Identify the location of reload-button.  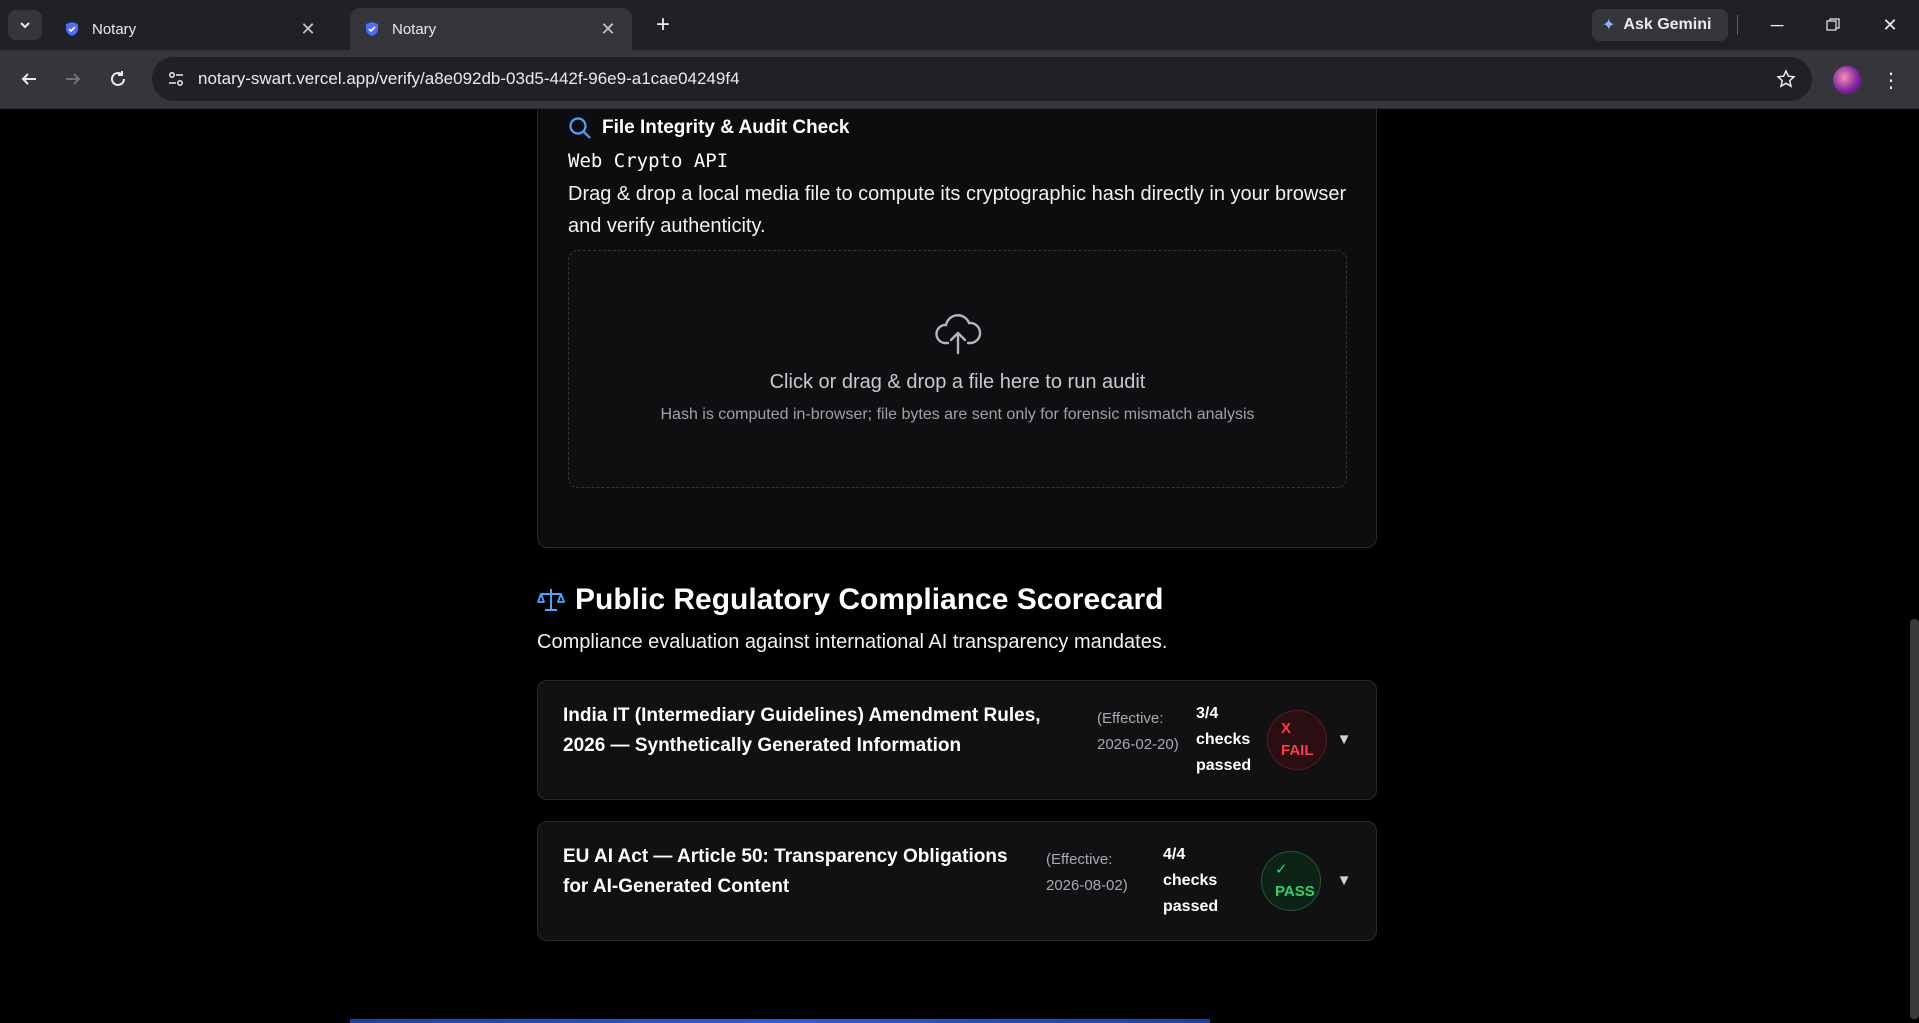
(118, 79).